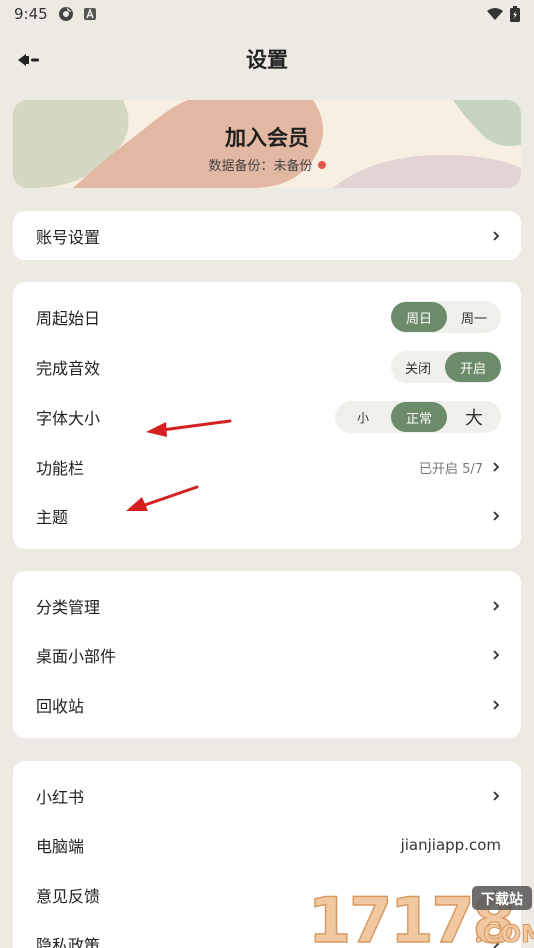  I want to click on toolbar-row: 功能栏 已开启 5/7, so click(267, 467).